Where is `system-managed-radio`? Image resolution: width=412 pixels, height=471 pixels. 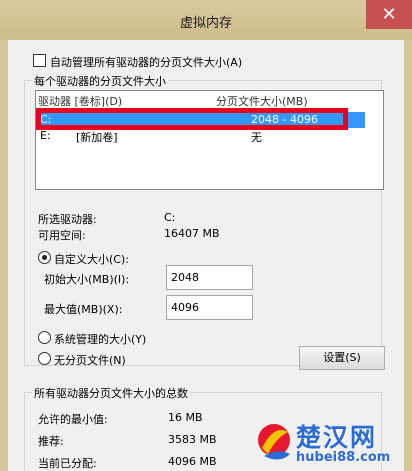 system-managed-radio is located at coordinates (44, 337).